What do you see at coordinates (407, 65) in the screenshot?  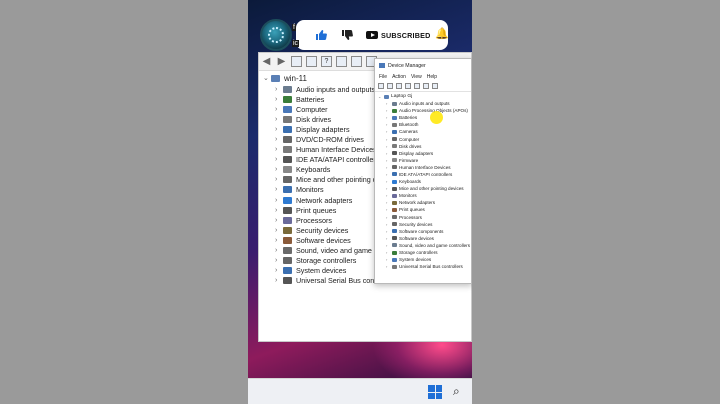 I see `window-title: Device Manager` at bounding box center [407, 65].